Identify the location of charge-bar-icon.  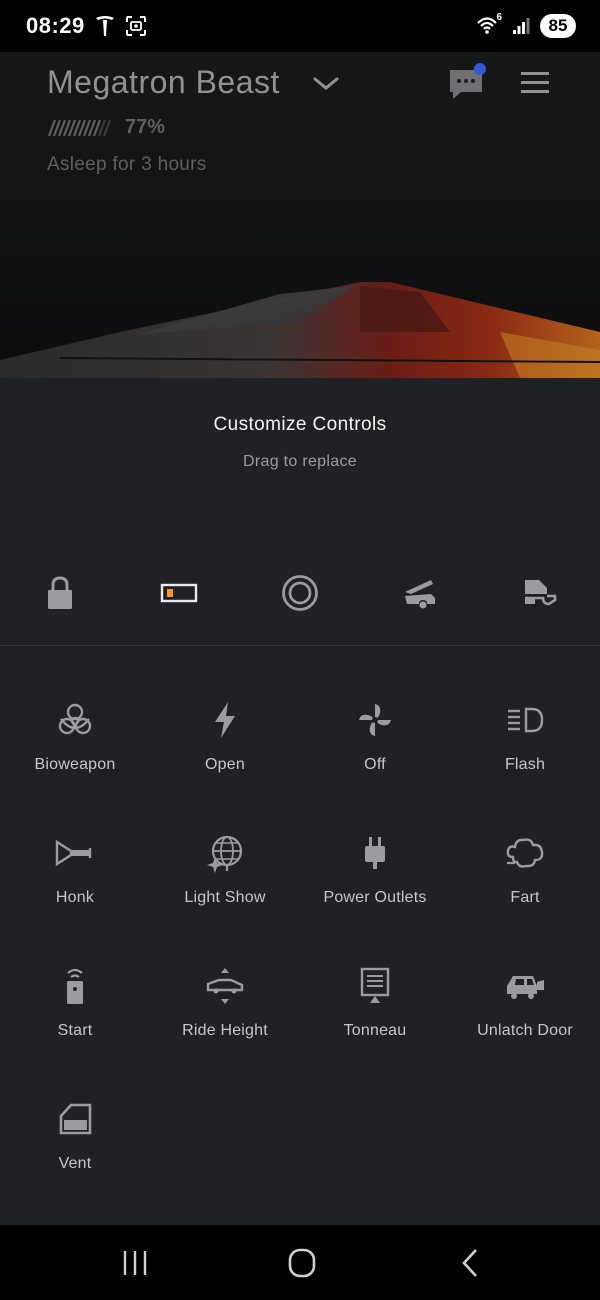
(79, 127).